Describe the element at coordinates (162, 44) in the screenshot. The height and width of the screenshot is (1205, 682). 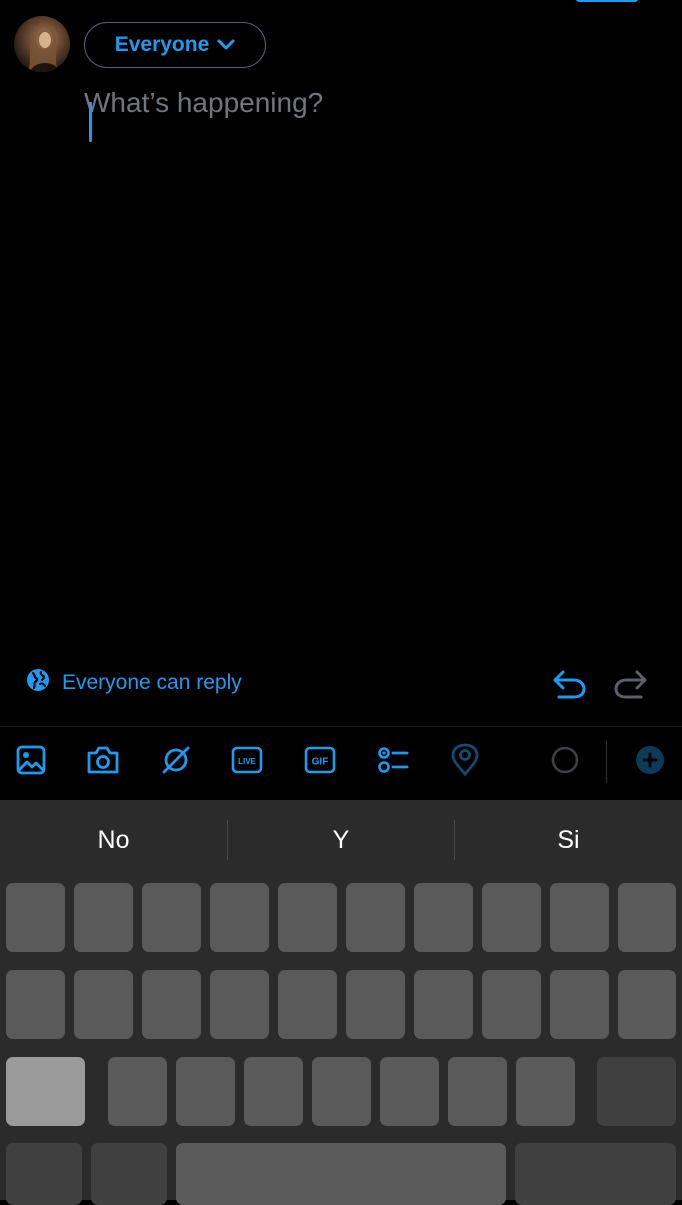
I see `audience-label: Everyone` at that location.